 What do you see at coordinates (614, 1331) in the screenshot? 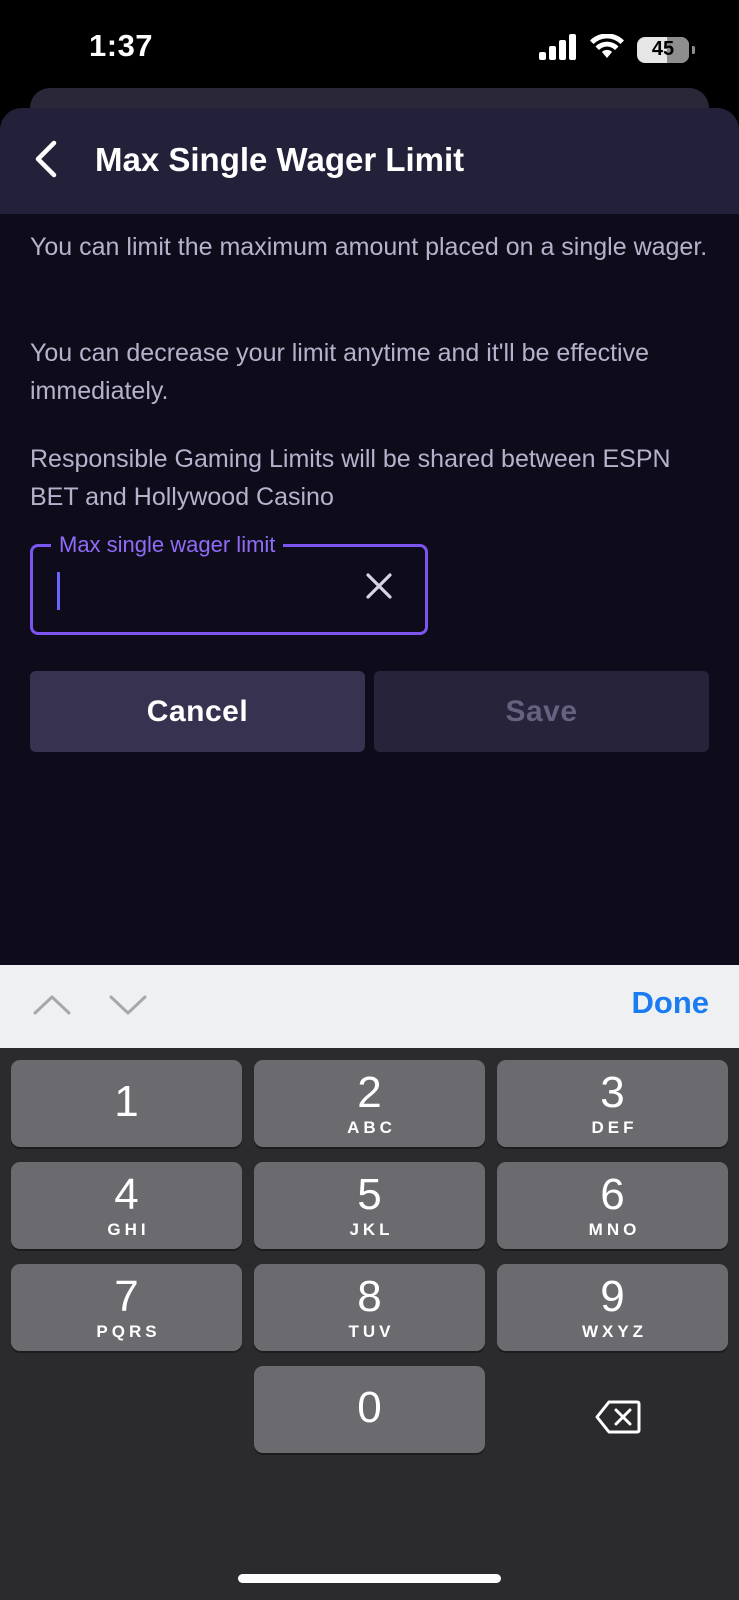
I see `key-letters: WXYZ` at bounding box center [614, 1331].